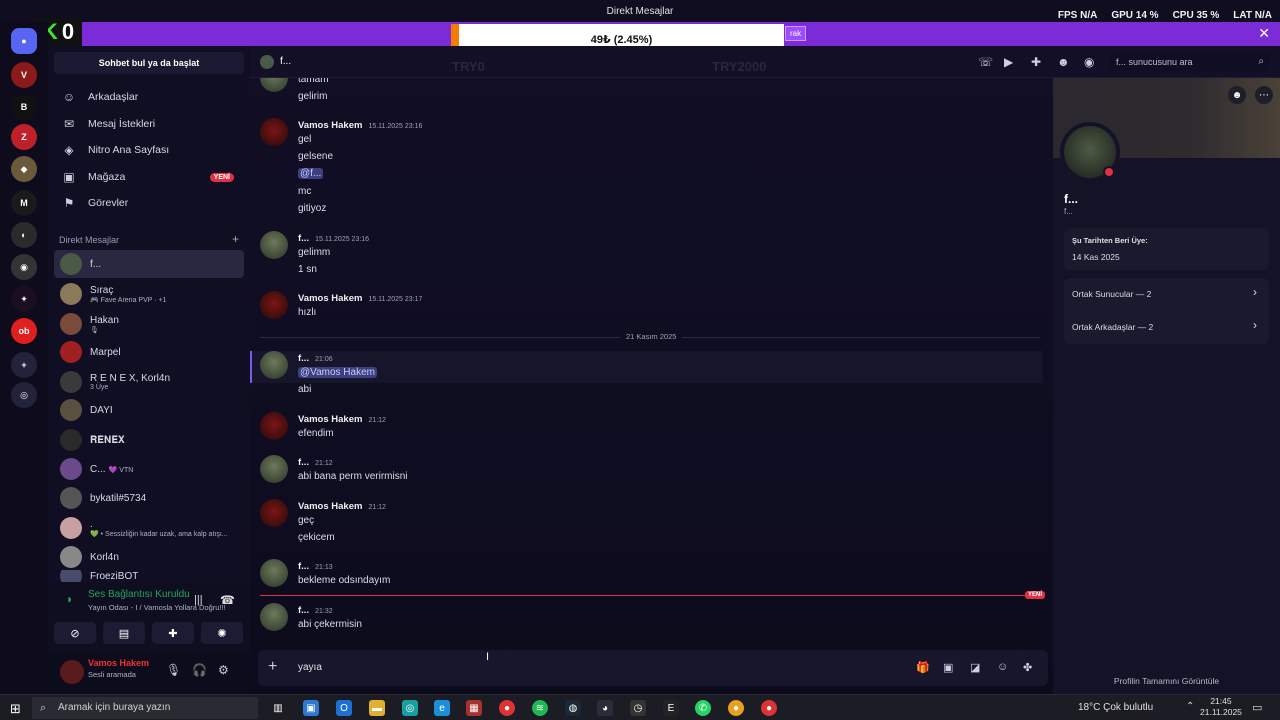  Describe the element at coordinates (118, 663) in the screenshot. I see `username: Vamos Hakem` at that location.